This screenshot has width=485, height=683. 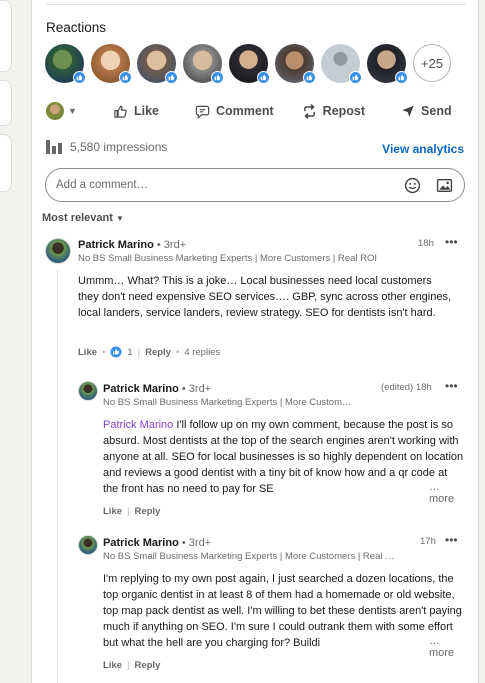 What do you see at coordinates (129, 352) in the screenshot?
I see `comment-like-count: 1` at bounding box center [129, 352].